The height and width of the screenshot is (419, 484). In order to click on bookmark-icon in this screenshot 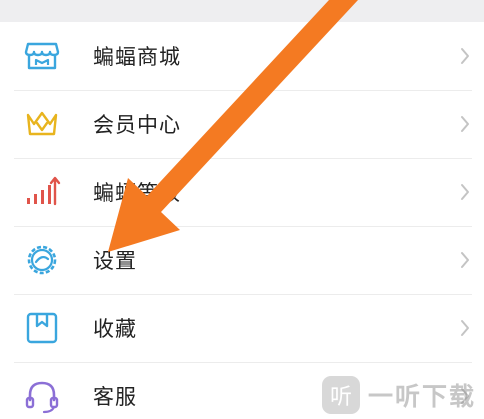, I will do `click(42, 328)`.